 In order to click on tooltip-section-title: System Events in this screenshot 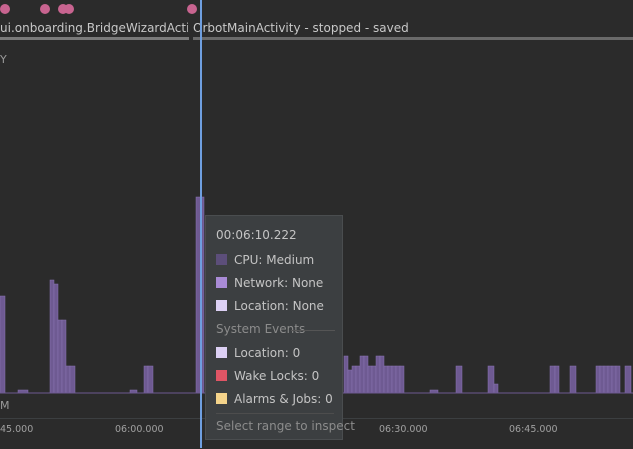, I will do `click(261, 329)`.